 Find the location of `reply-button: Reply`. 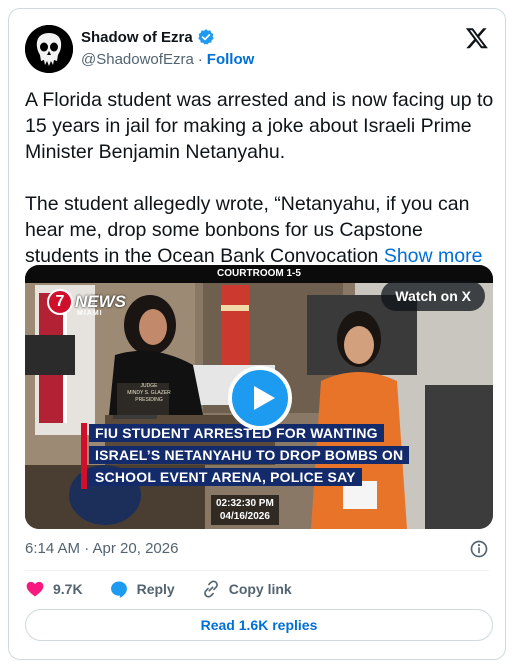

reply-button: Reply is located at coordinates (142, 589).